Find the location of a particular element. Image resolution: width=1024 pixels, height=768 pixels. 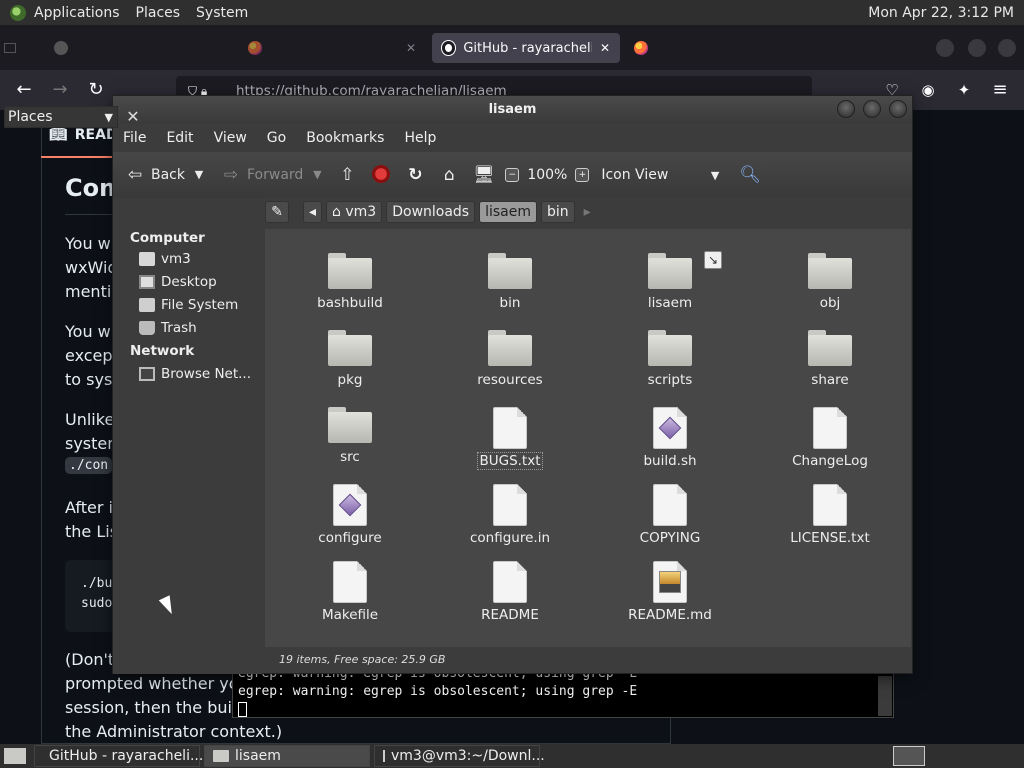

up-arrow-icon: ⇧ is located at coordinates (347, 175).